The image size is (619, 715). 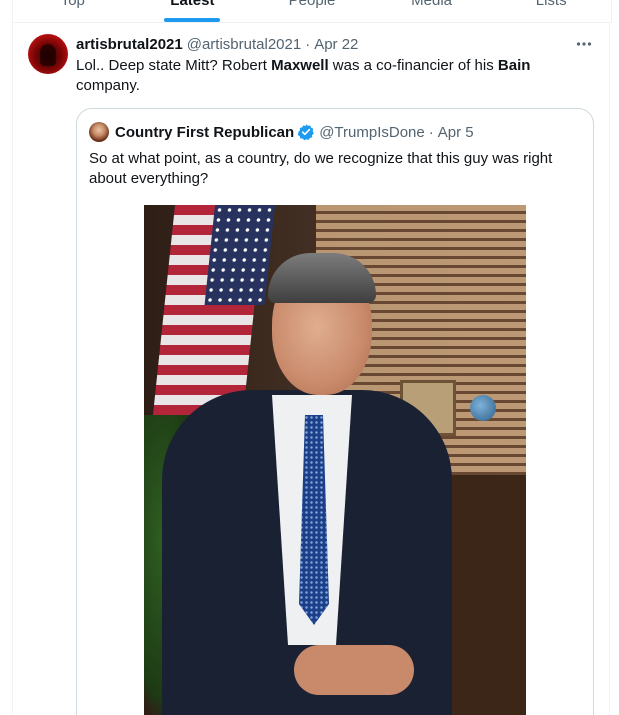 What do you see at coordinates (174, 65) in the screenshot?
I see `tweet-text-part: Lol.. Deep state Mitt? Robert` at bounding box center [174, 65].